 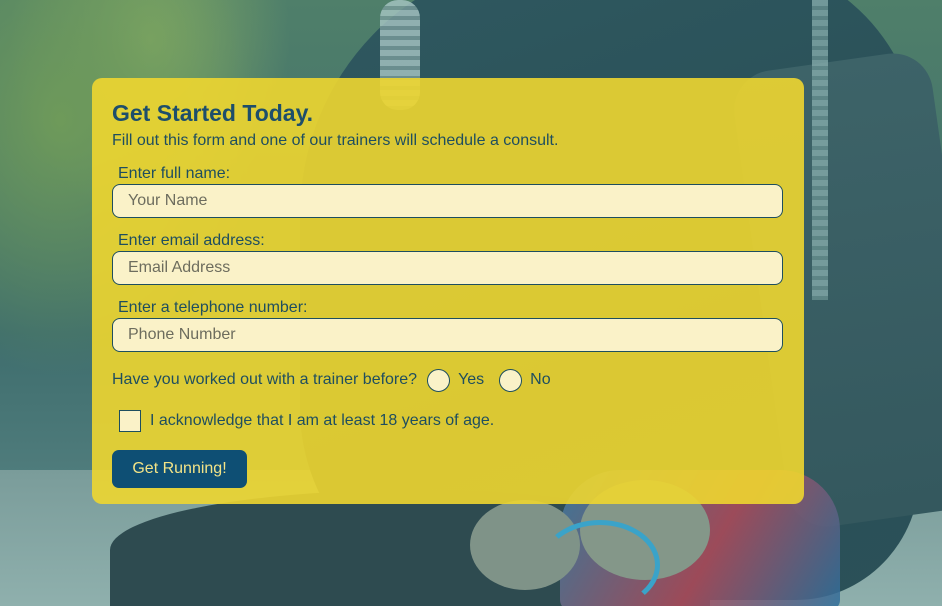 What do you see at coordinates (439, 380) in the screenshot?
I see `trainer-yes-radio` at bounding box center [439, 380].